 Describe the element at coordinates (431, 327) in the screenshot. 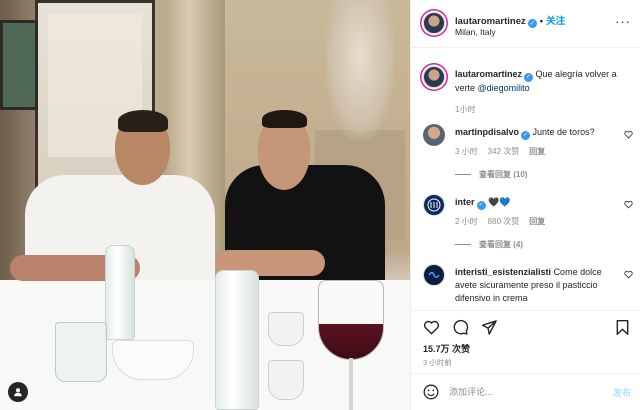

I see `heart-icon` at that location.